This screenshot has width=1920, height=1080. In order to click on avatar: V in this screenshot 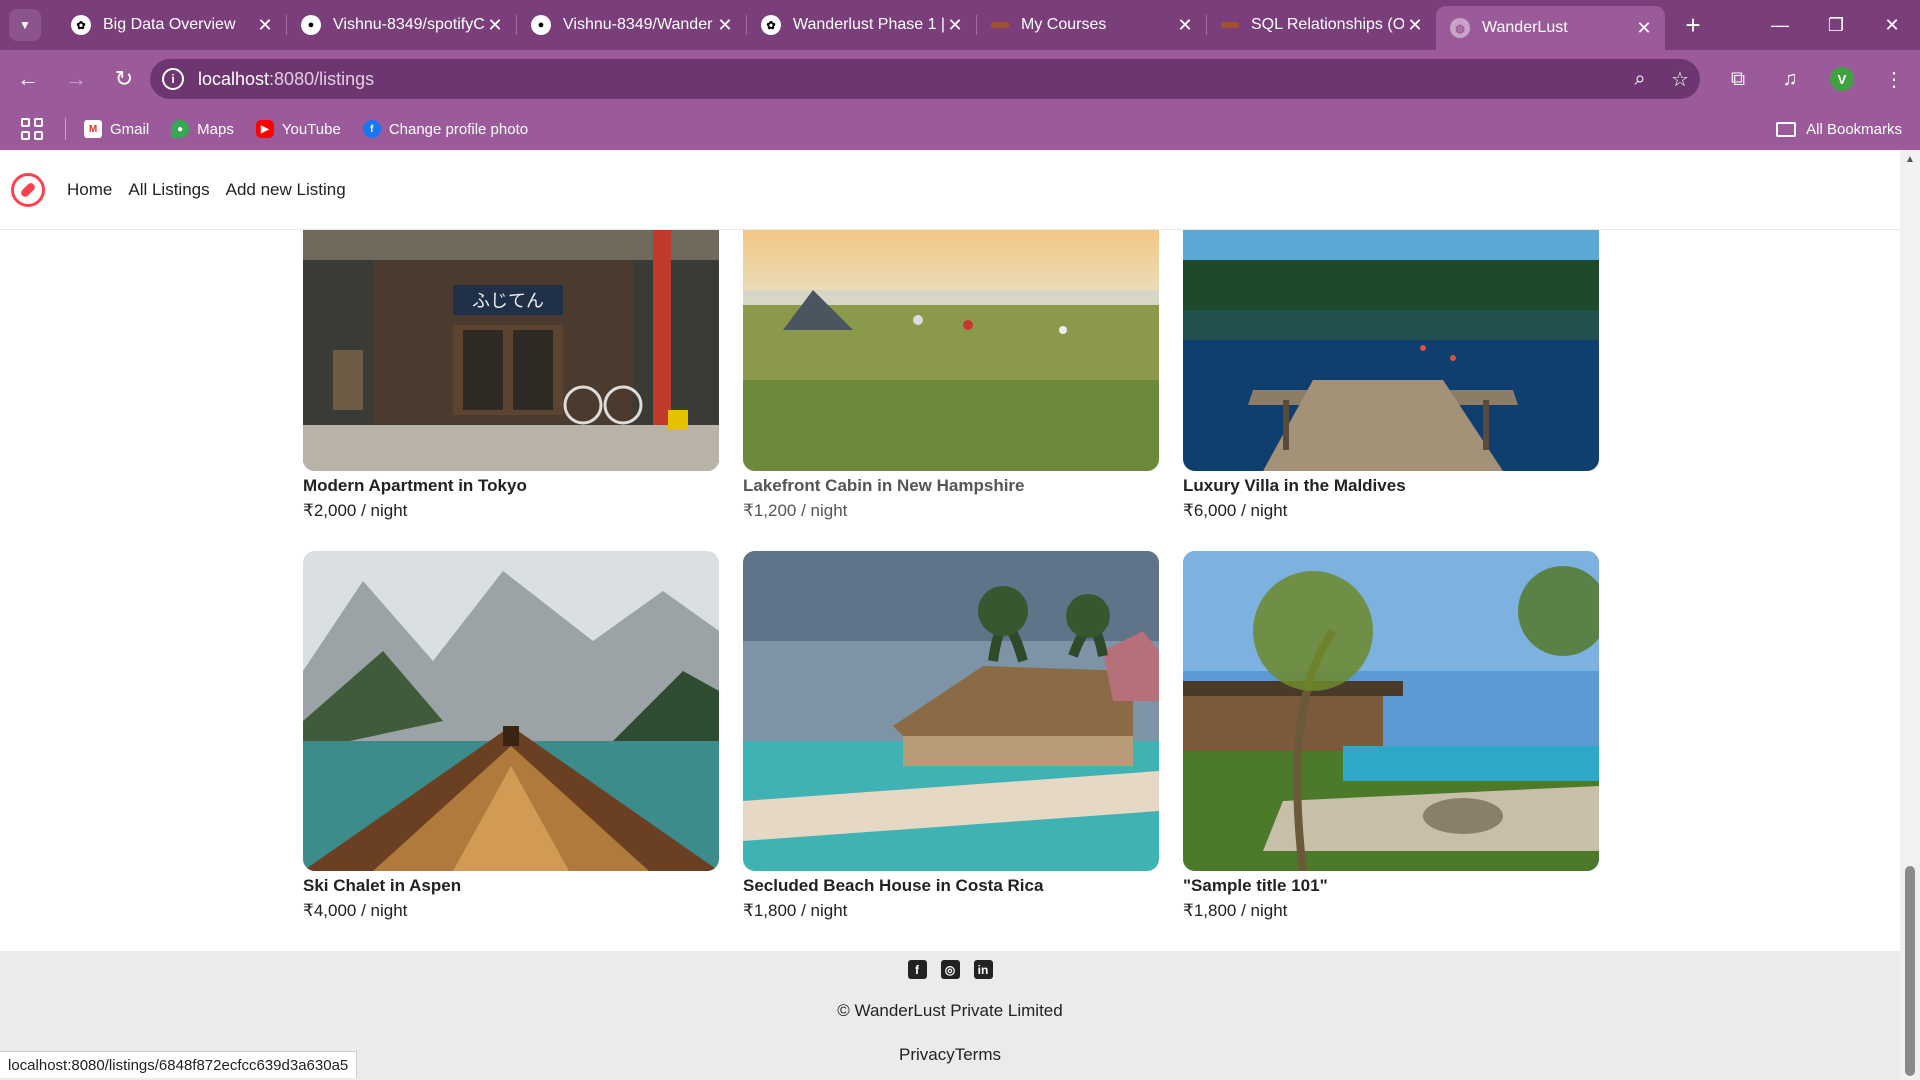, I will do `click(1842, 79)`.